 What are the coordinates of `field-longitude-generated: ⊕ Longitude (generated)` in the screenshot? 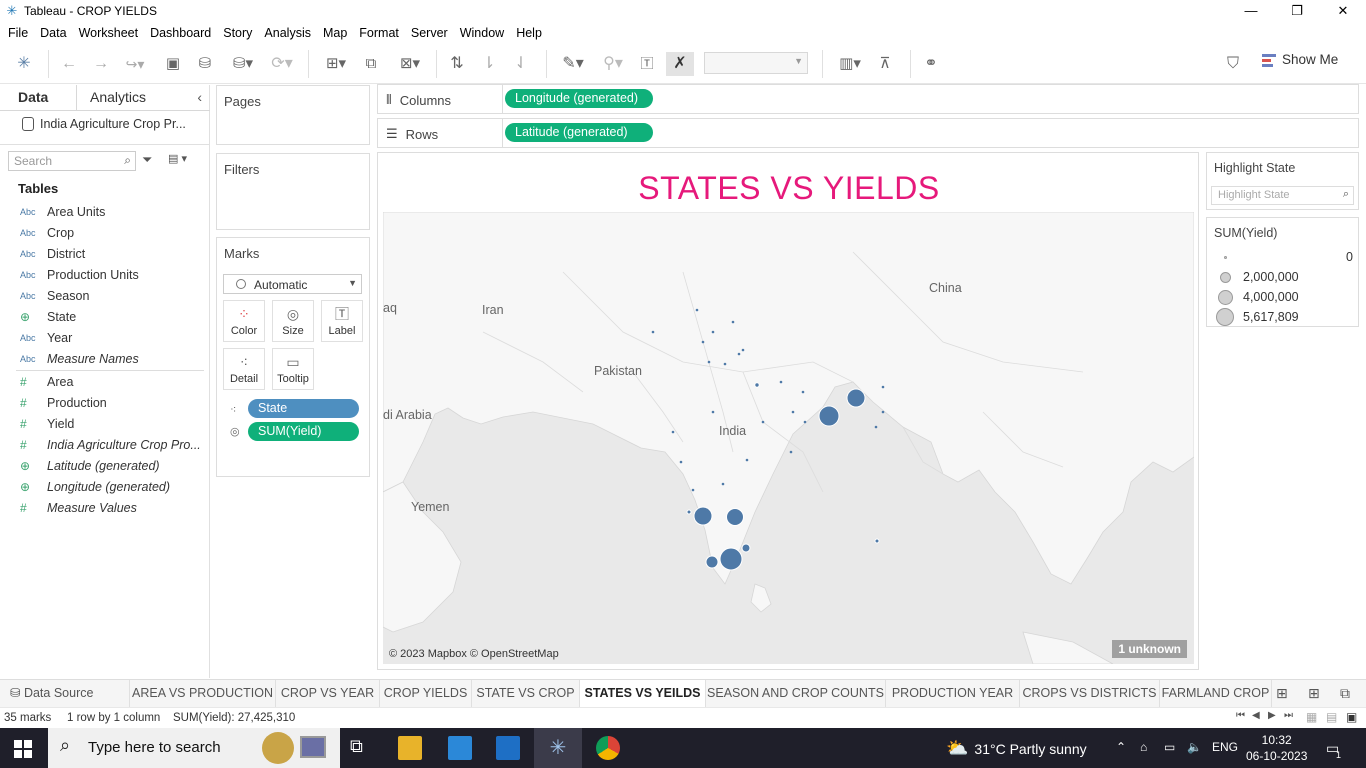 It's located at (95, 487).